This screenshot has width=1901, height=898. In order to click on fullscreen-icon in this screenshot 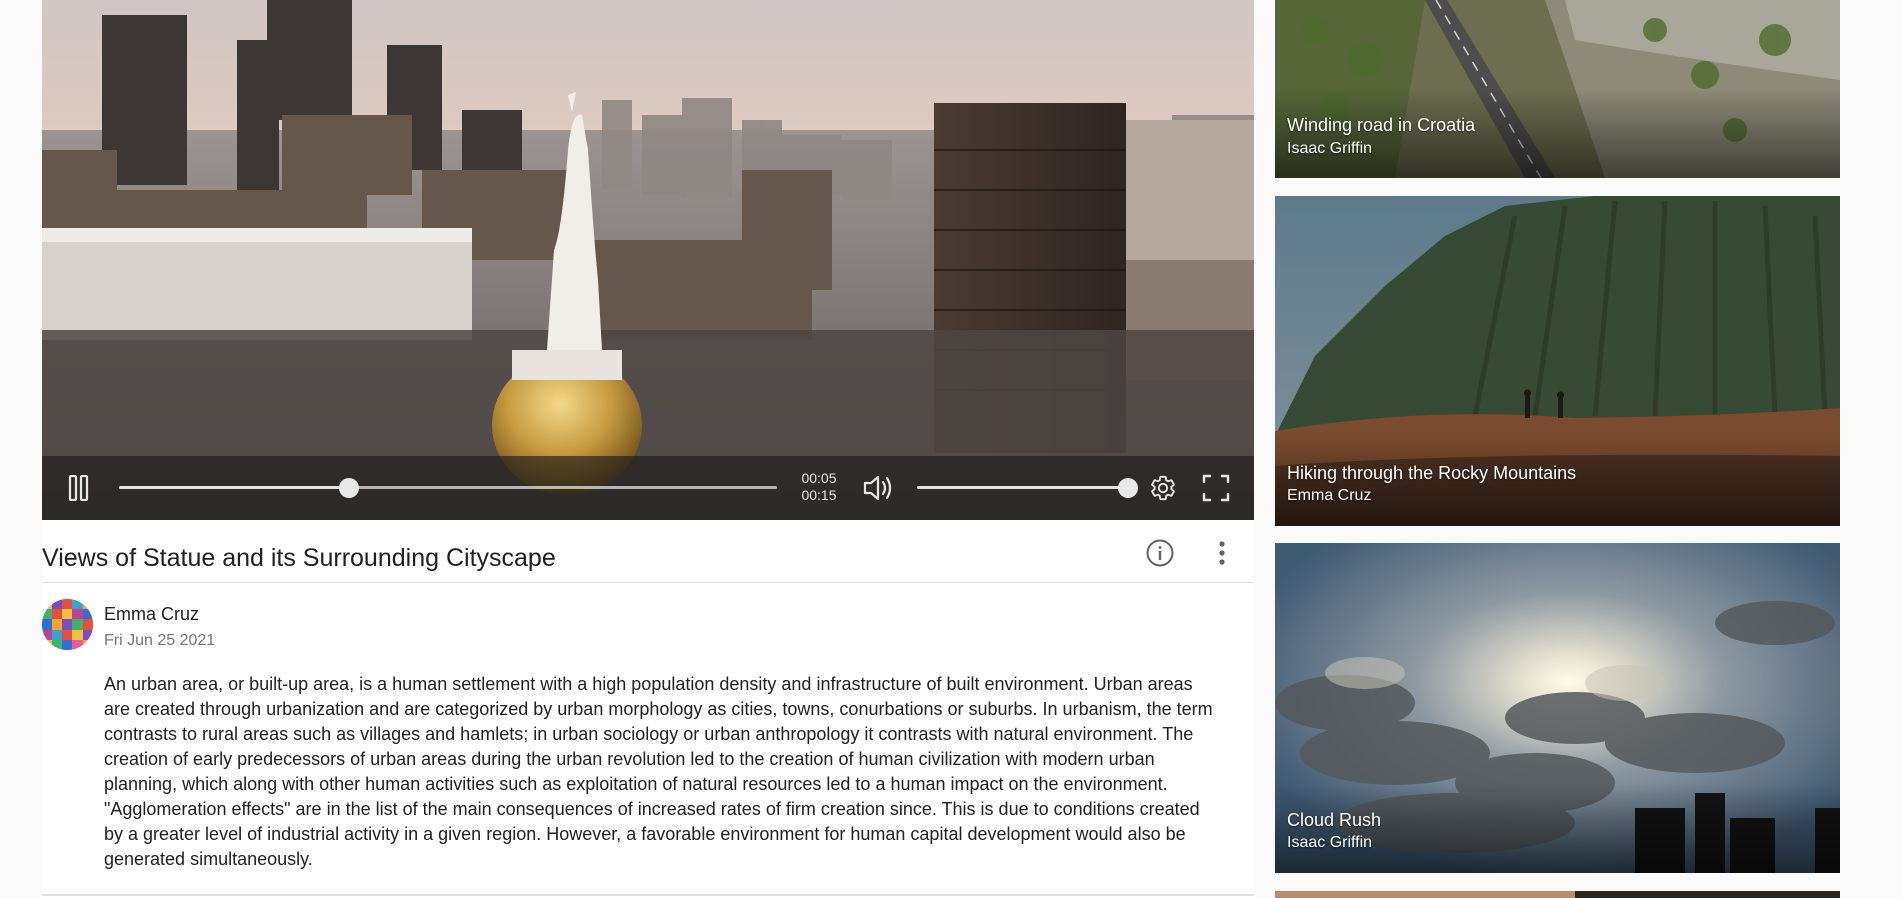, I will do `click(1216, 488)`.